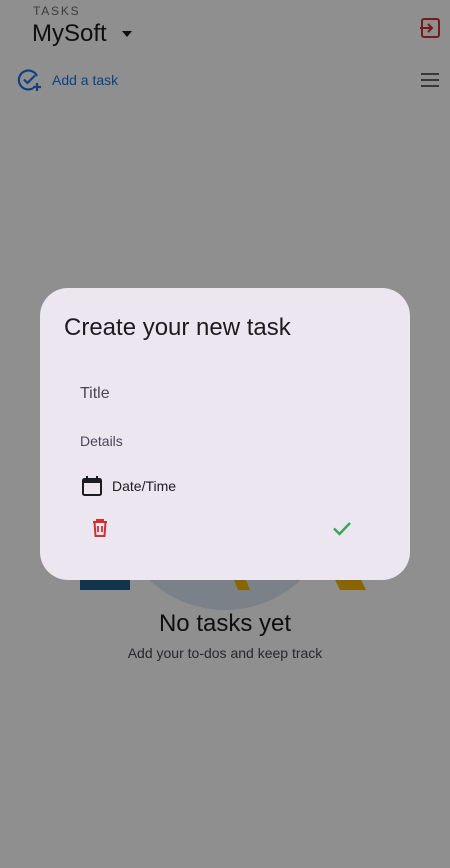 The image size is (450, 868). Describe the element at coordinates (144, 486) in the screenshot. I see `datetime-label: Date/Time` at that location.